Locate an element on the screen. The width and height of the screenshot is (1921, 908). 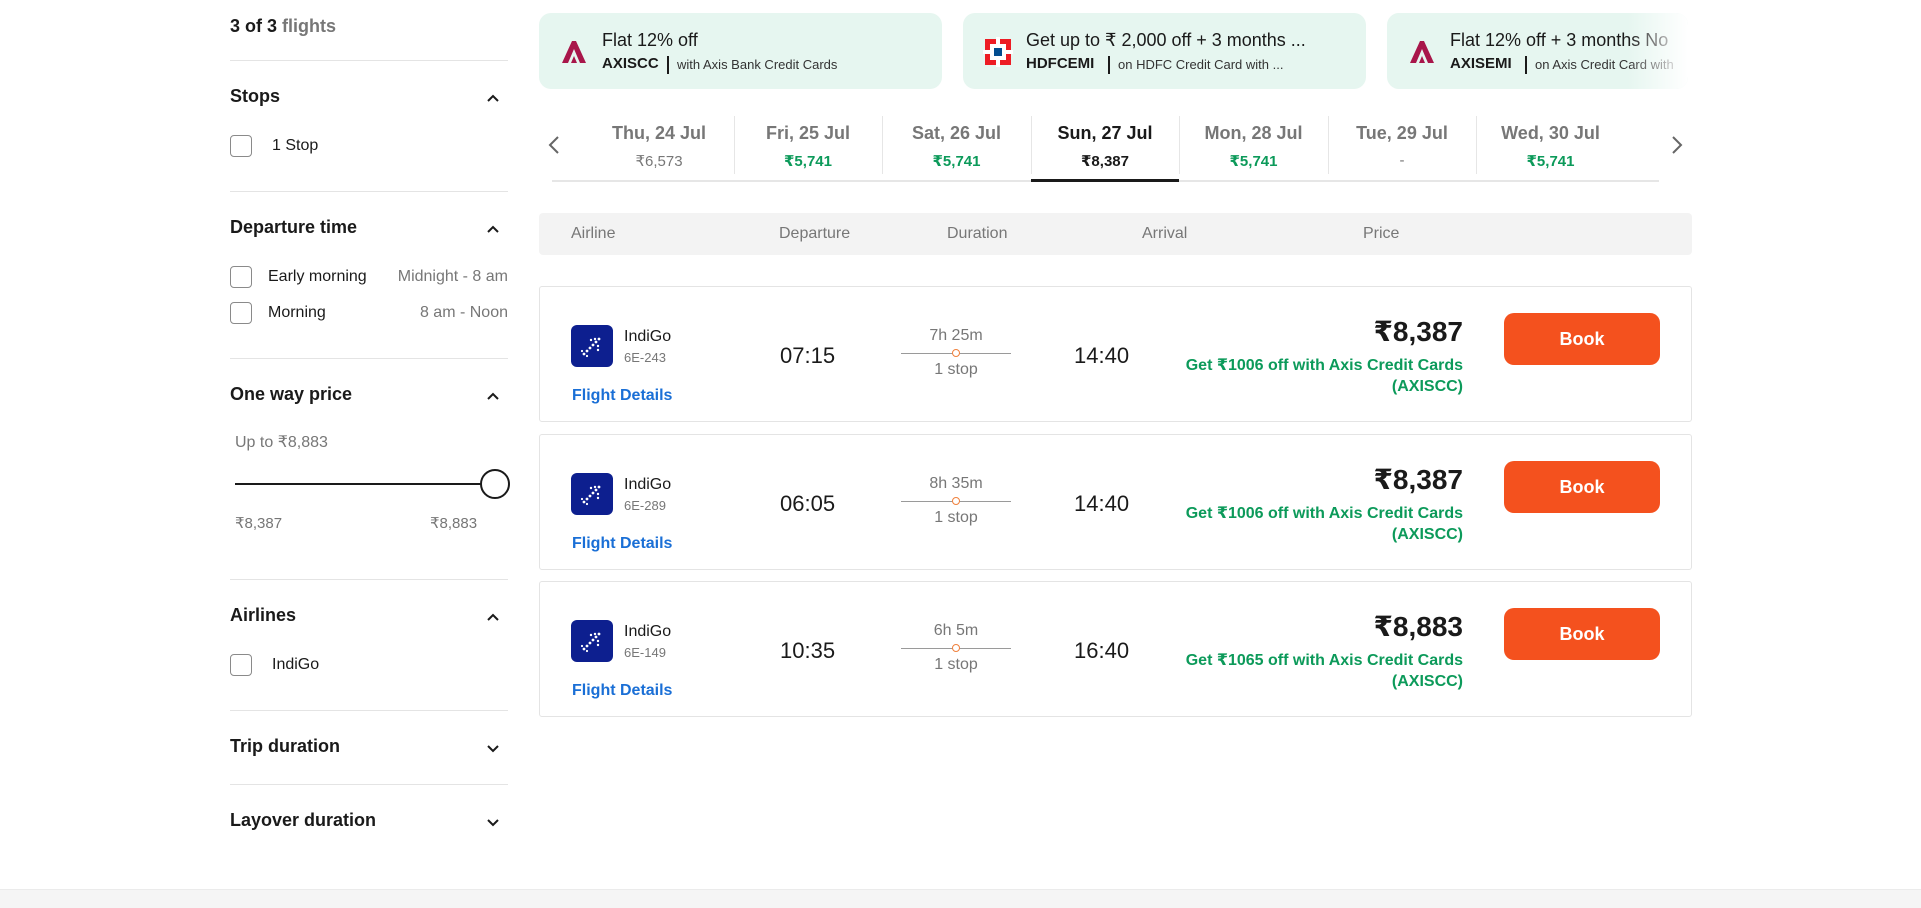
flight-number: 6E-149 is located at coordinates (645, 652).